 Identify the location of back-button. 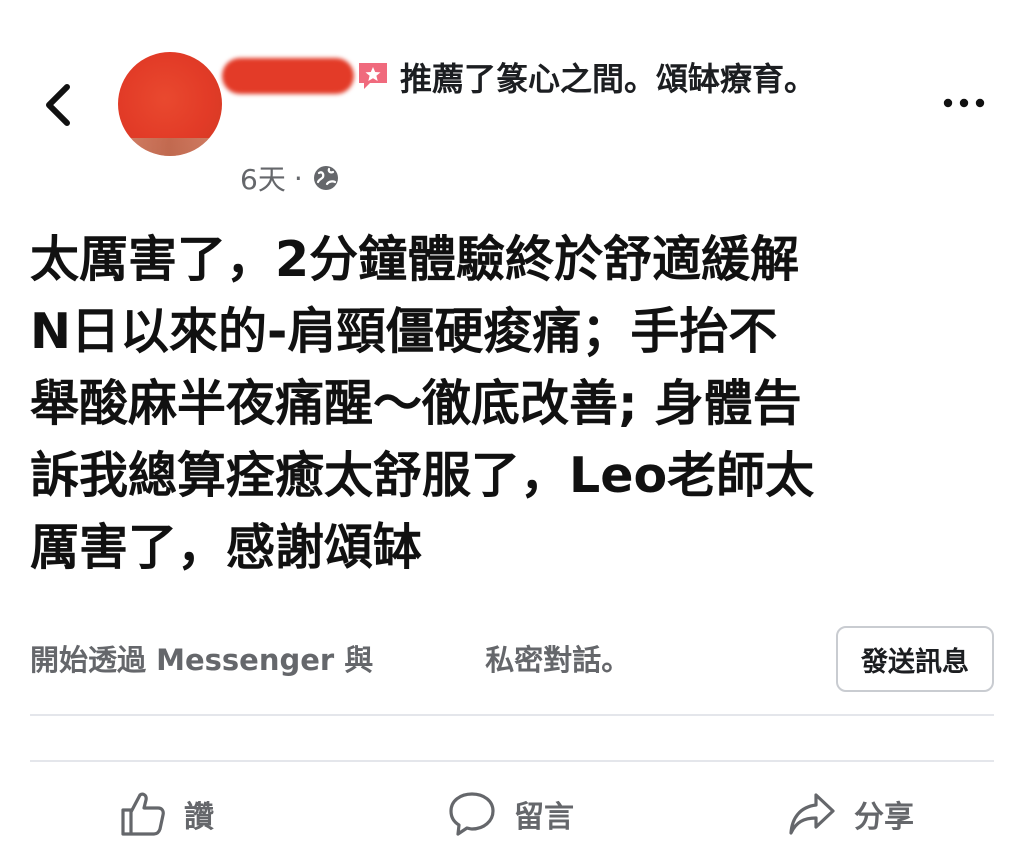
(58, 105).